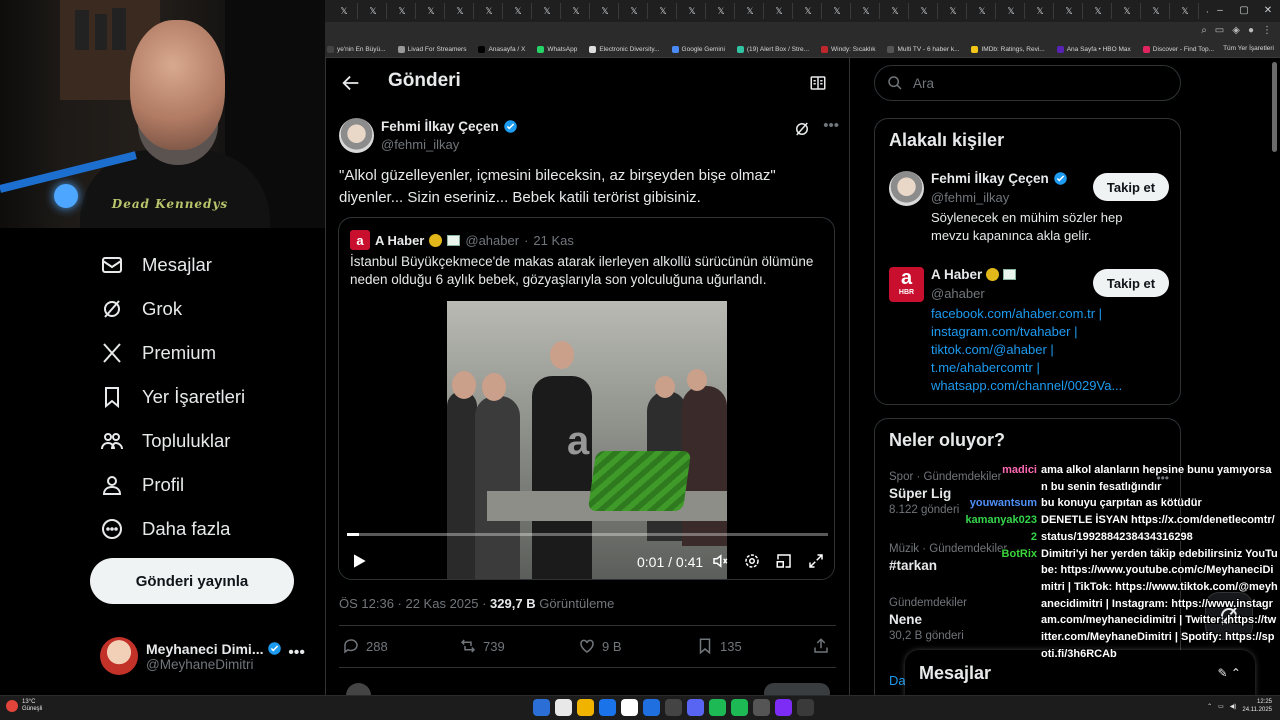 The image size is (1280, 720). What do you see at coordinates (192, 581) in the screenshot?
I see `post-button: Gönderi yayınla` at bounding box center [192, 581].